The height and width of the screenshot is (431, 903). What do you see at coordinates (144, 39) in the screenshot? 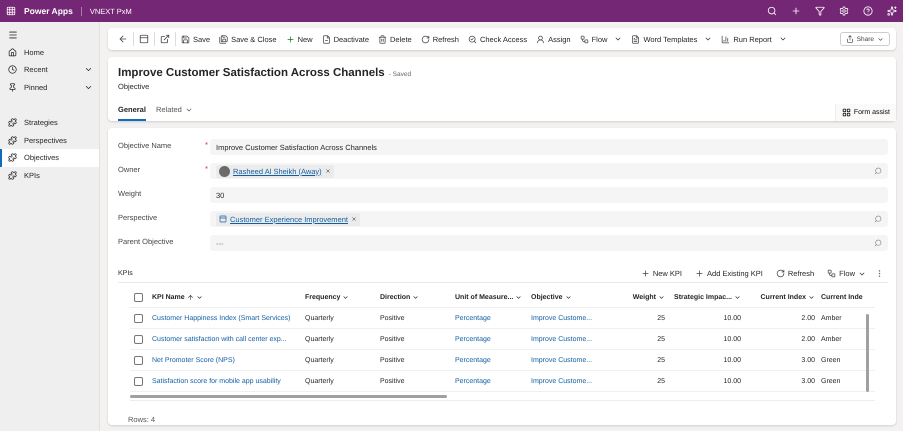
I see `panel-icon` at bounding box center [144, 39].